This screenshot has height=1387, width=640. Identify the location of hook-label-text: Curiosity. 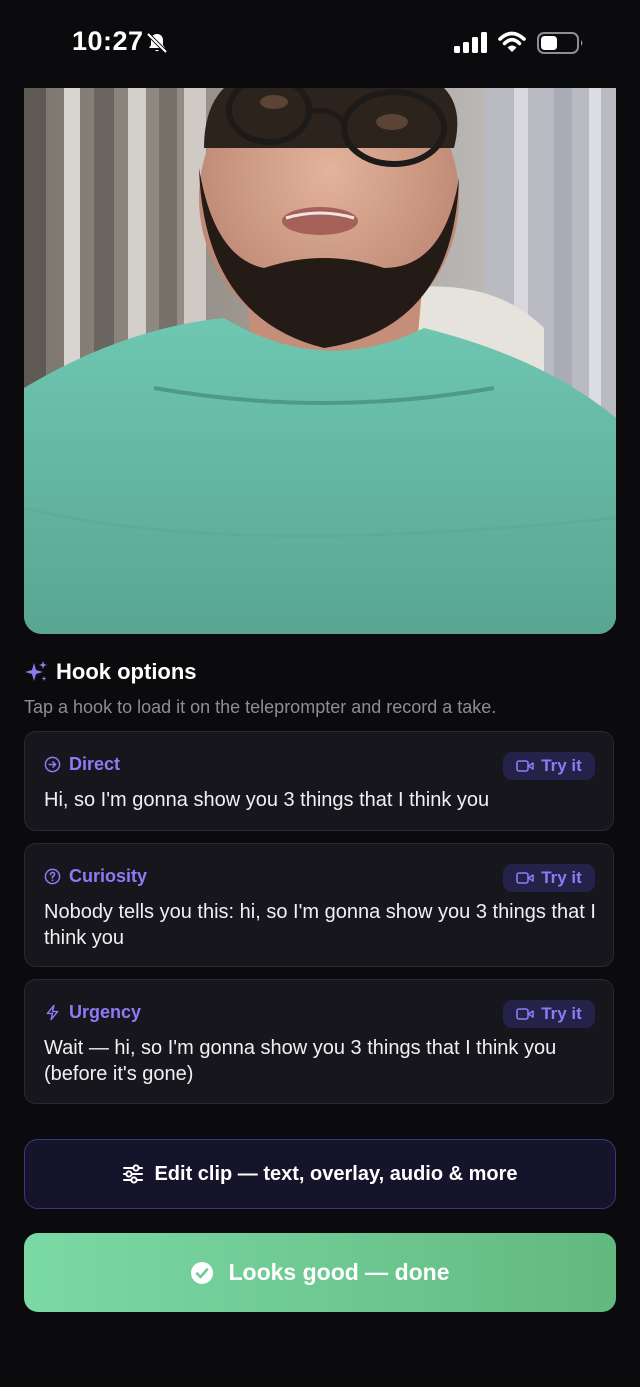
(108, 876).